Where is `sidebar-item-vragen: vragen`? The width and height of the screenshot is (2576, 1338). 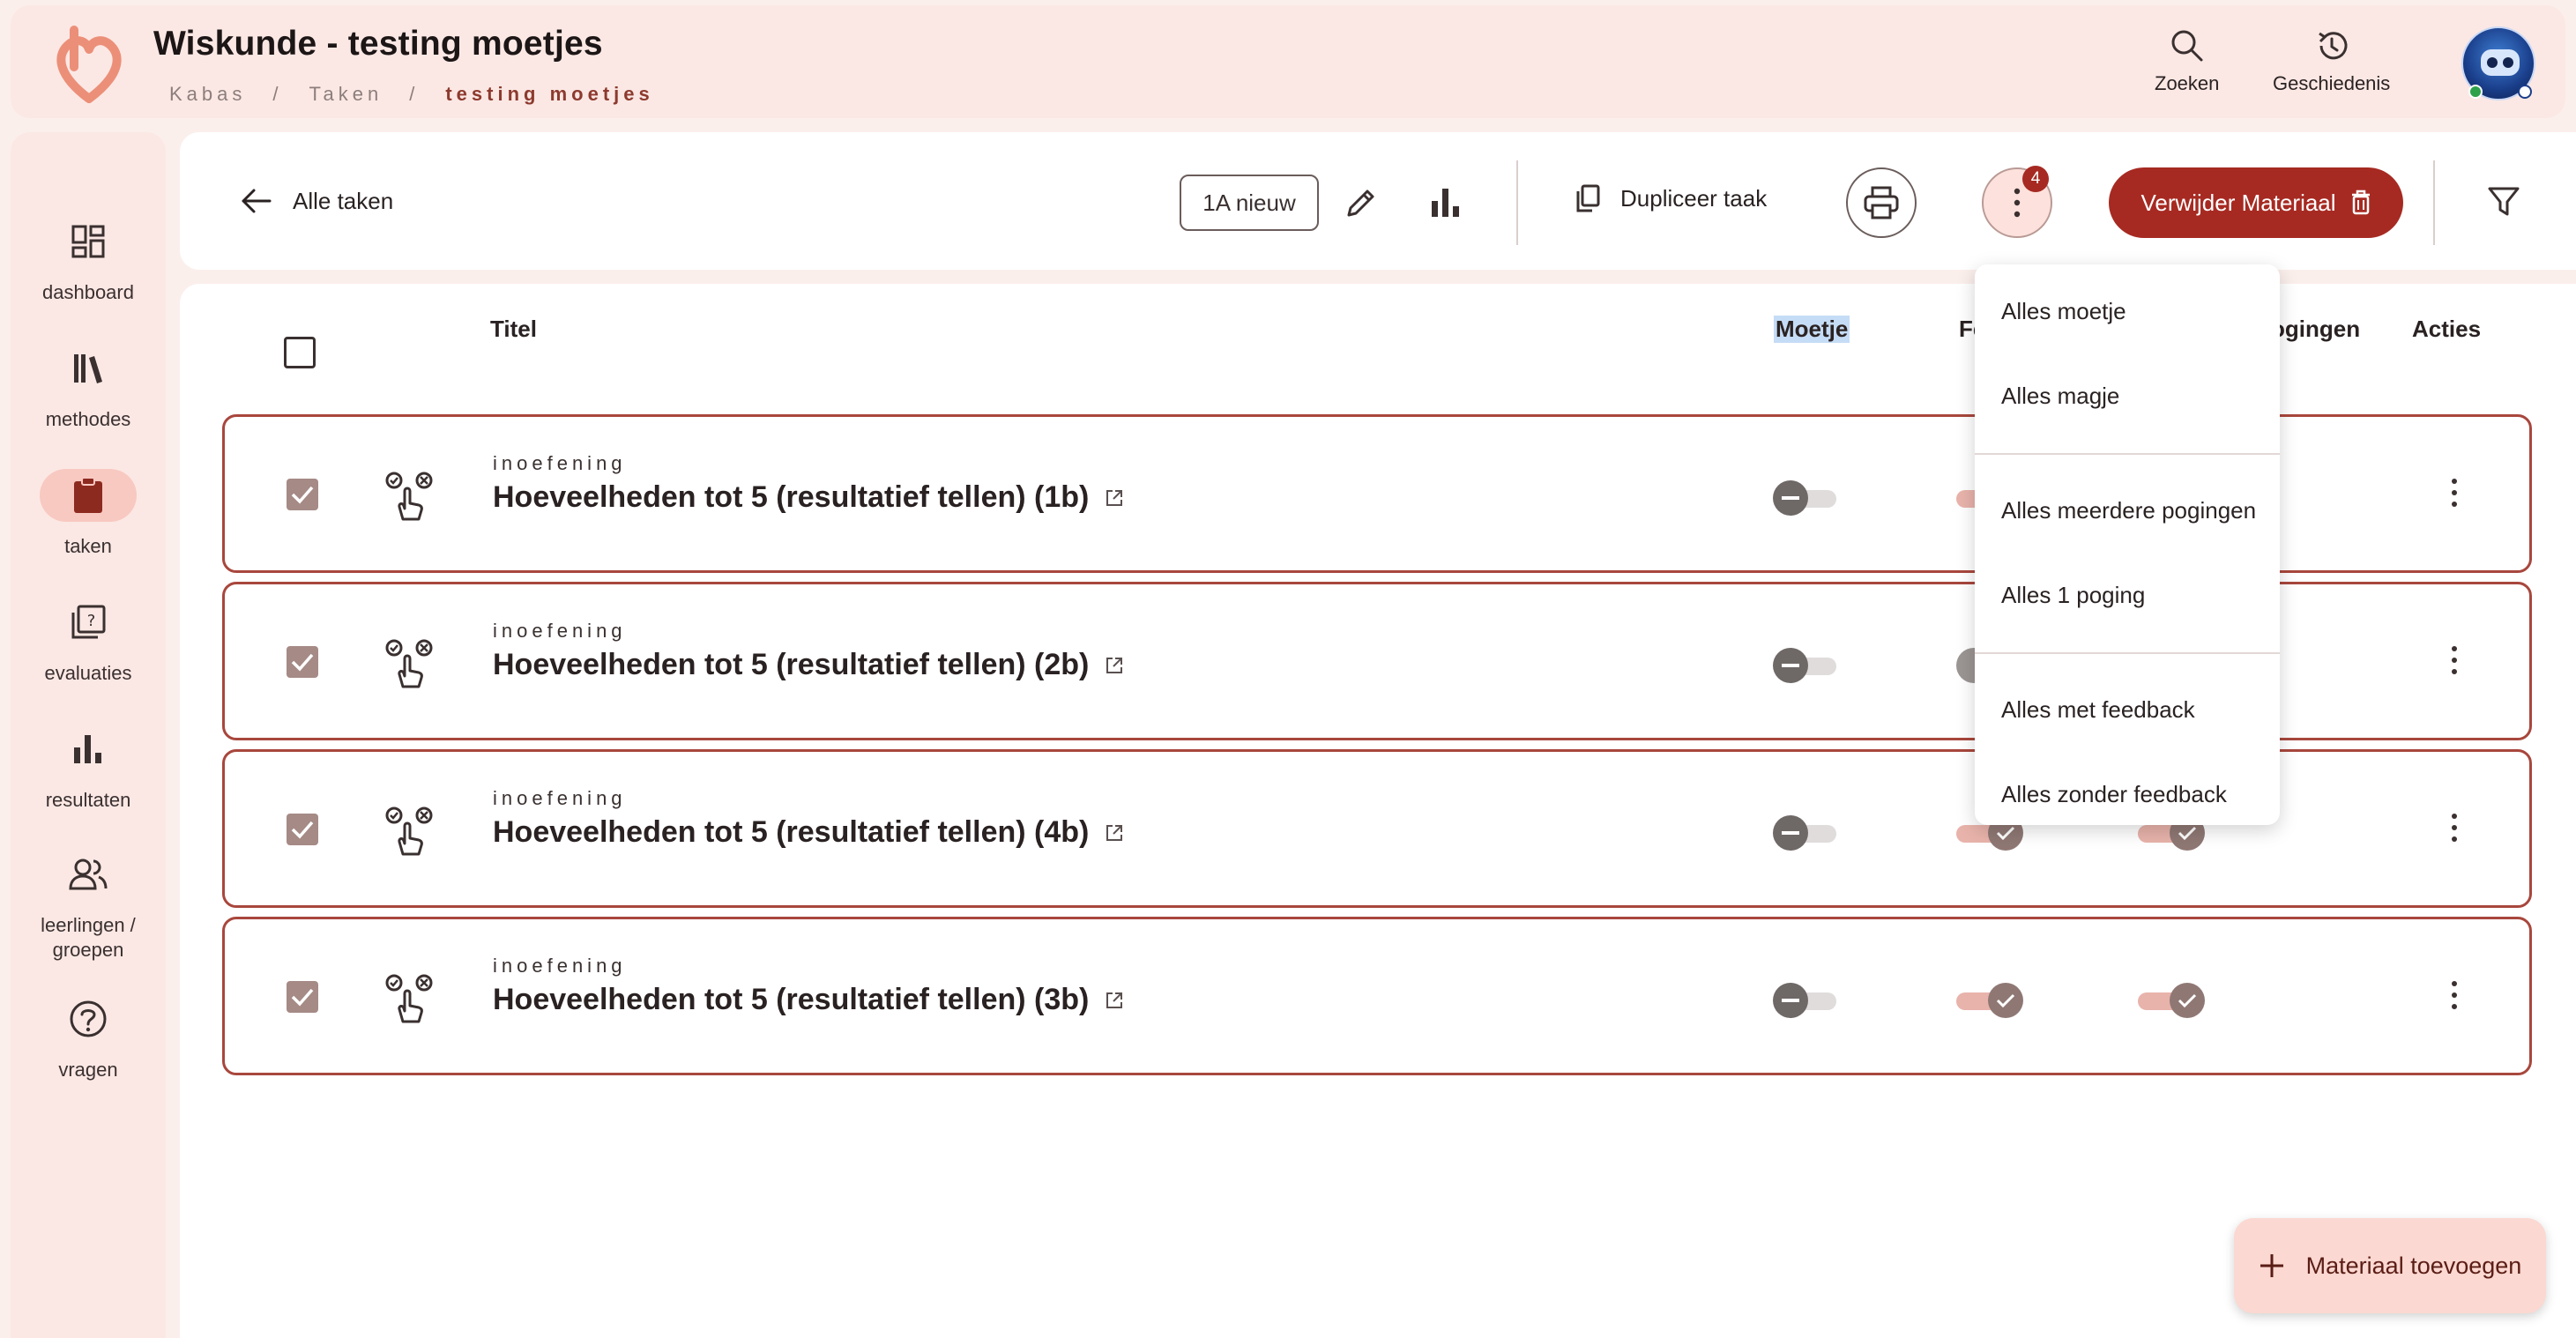 sidebar-item-vragen: vragen is located at coordinates (88, 1037).